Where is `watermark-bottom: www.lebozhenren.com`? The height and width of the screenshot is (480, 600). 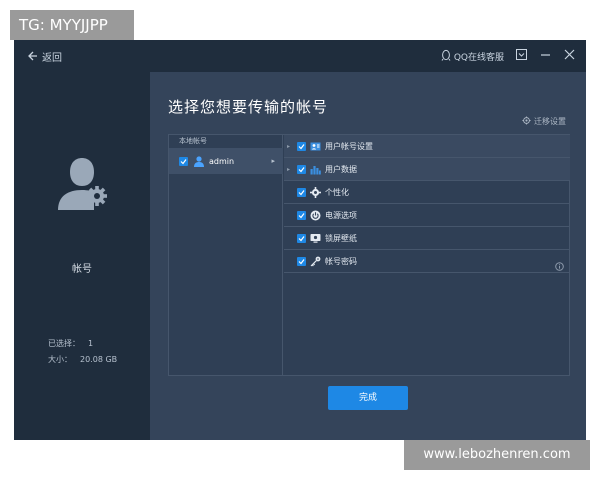 watermark-bottom: www.lebozhenren.com is located at coordinates (497, 455).